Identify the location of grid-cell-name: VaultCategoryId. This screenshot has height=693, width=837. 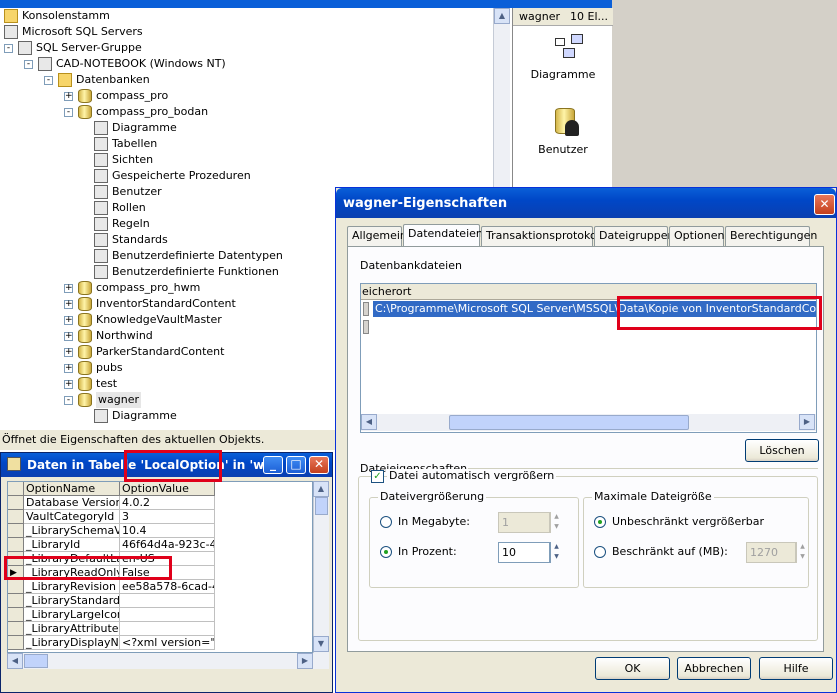
(72, 517).